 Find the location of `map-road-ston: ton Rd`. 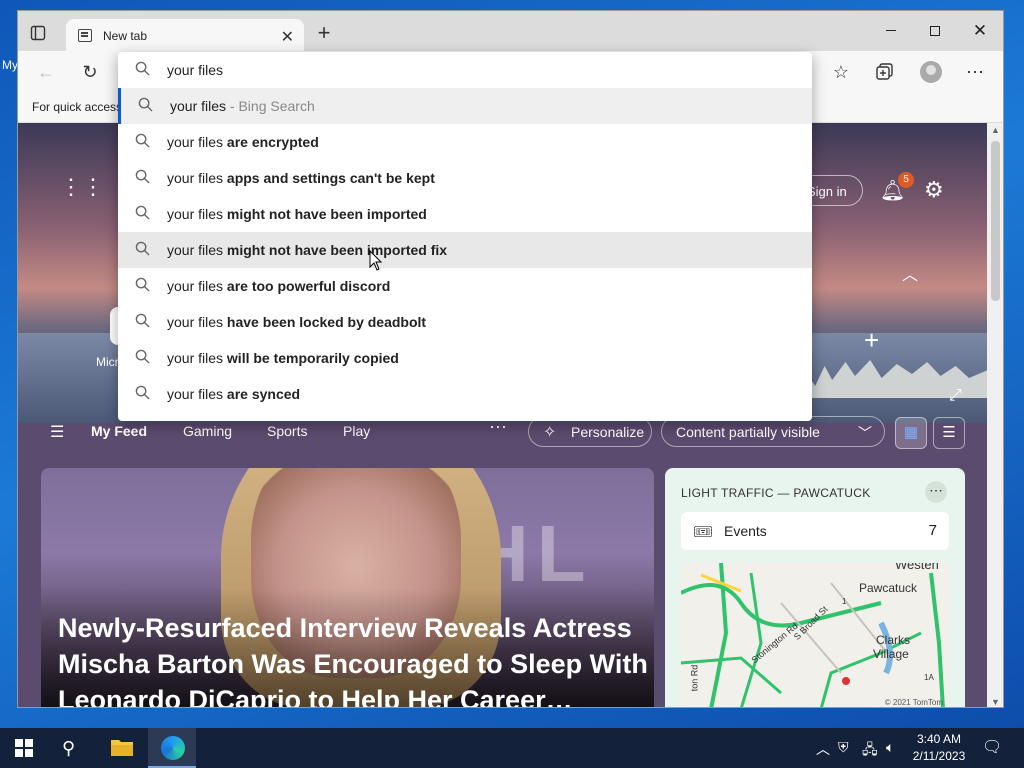

map-road-ston: ton Rd is located at coordinates (694, 678).